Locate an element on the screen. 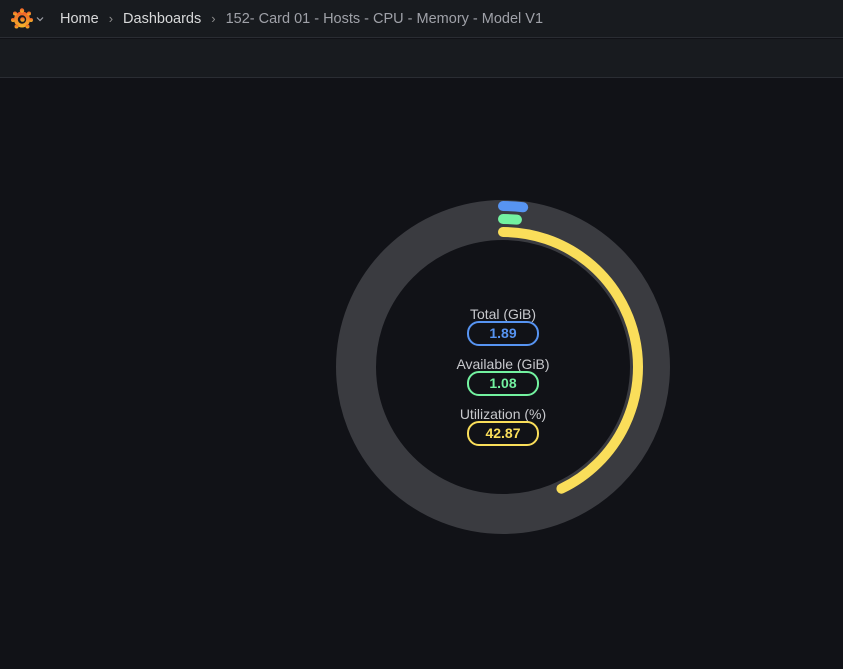  breadcrumb-home-link: Home is located at coordinates (79, 19).